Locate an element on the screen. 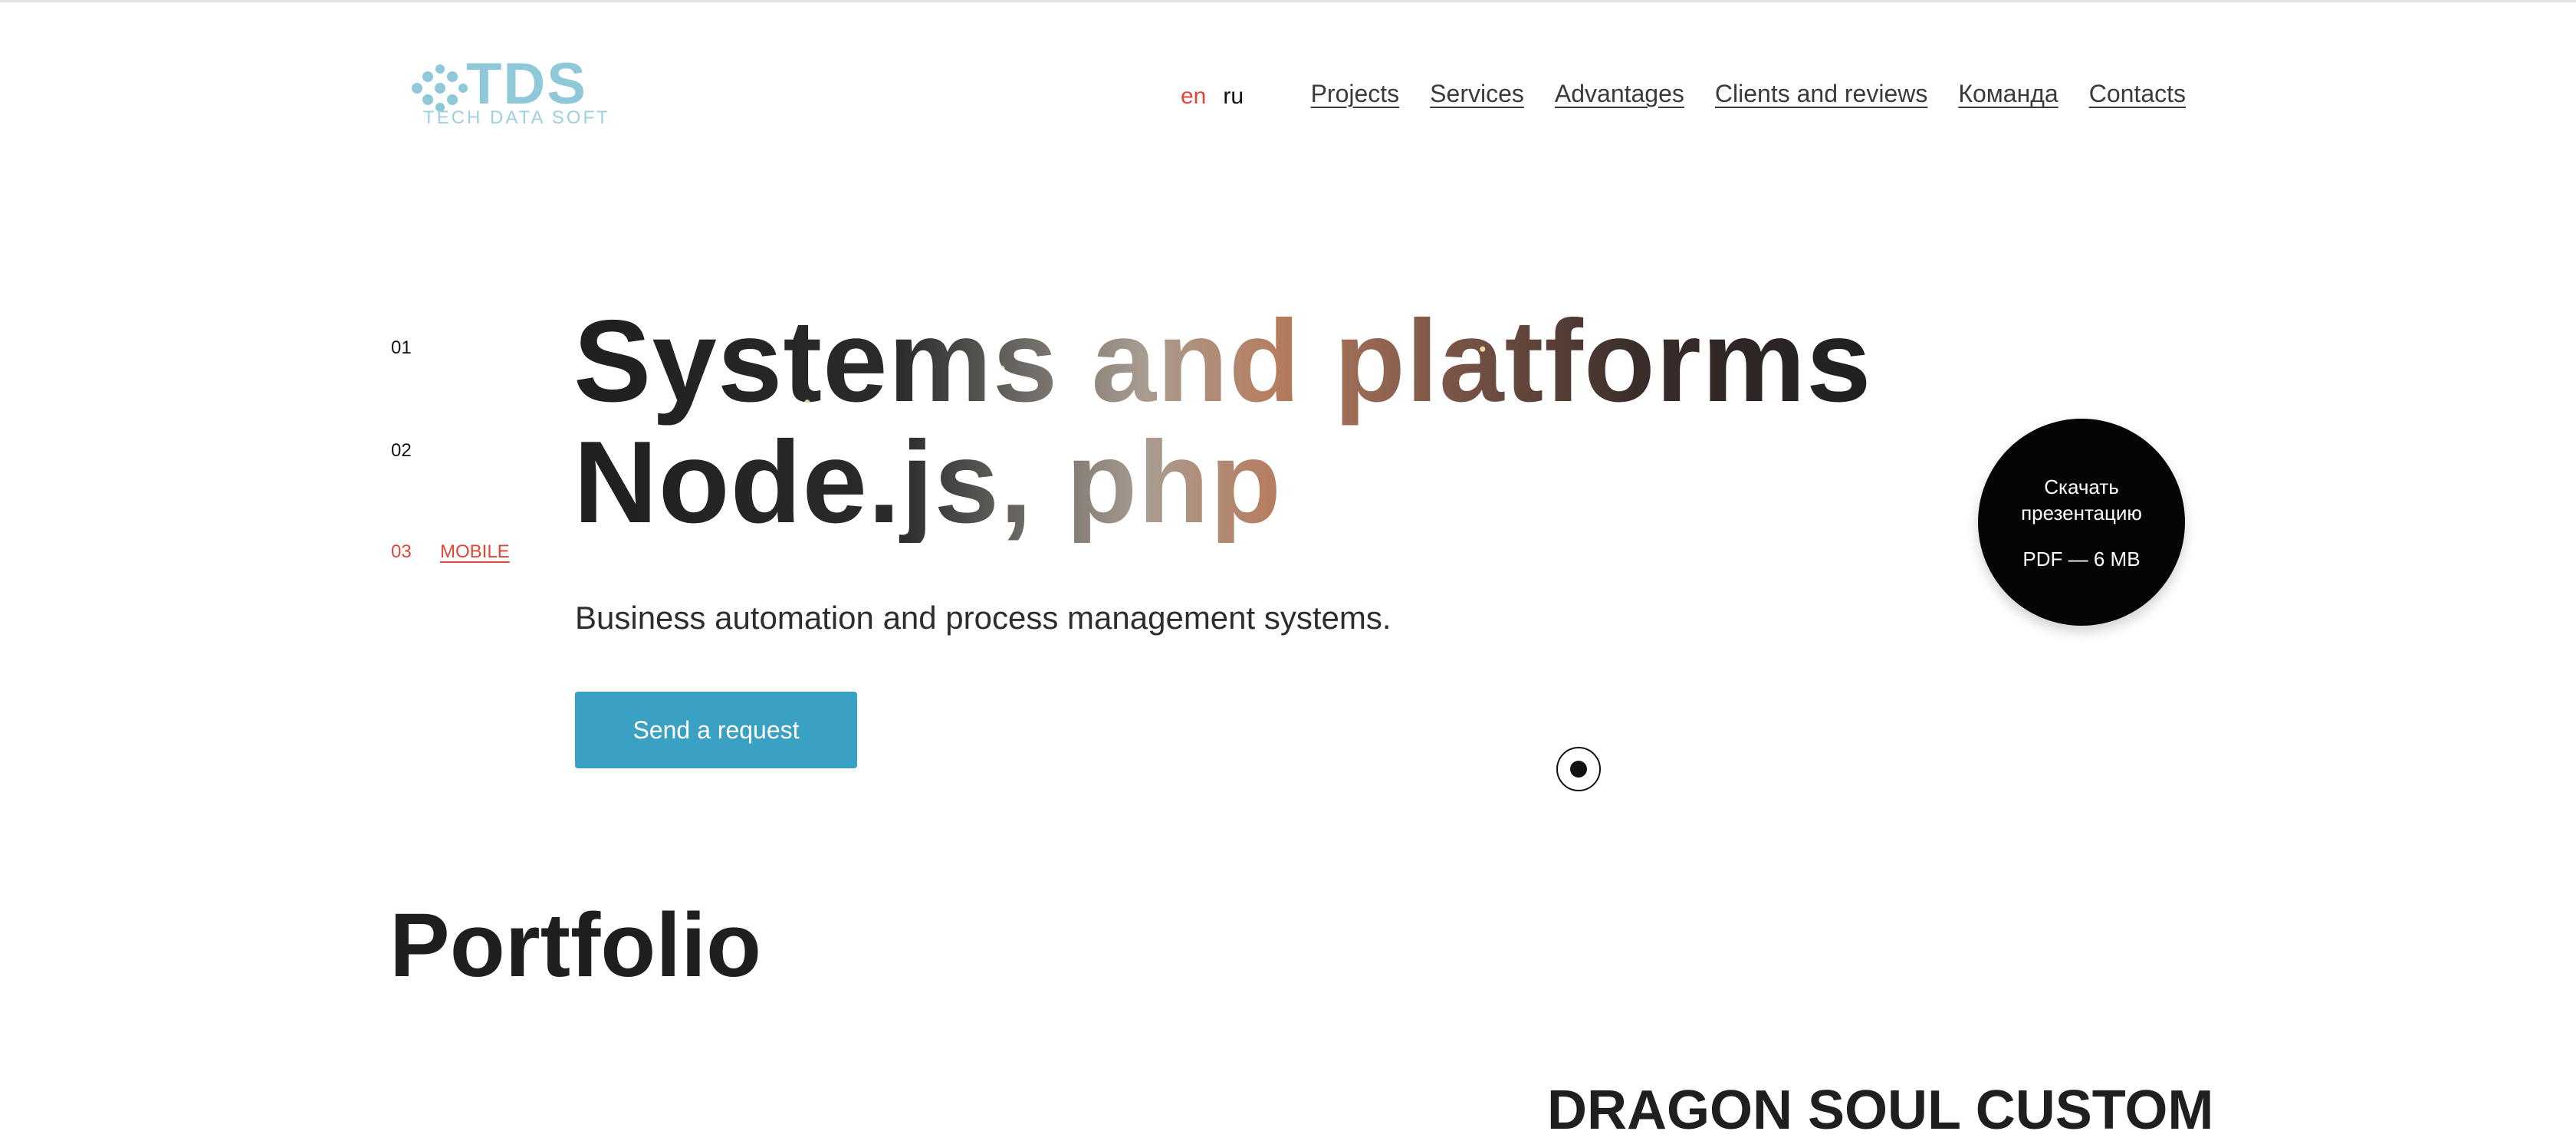 This screenshot has height=1141, width=2576. slide-link-01: 01 is located at coordinates (416, 348).